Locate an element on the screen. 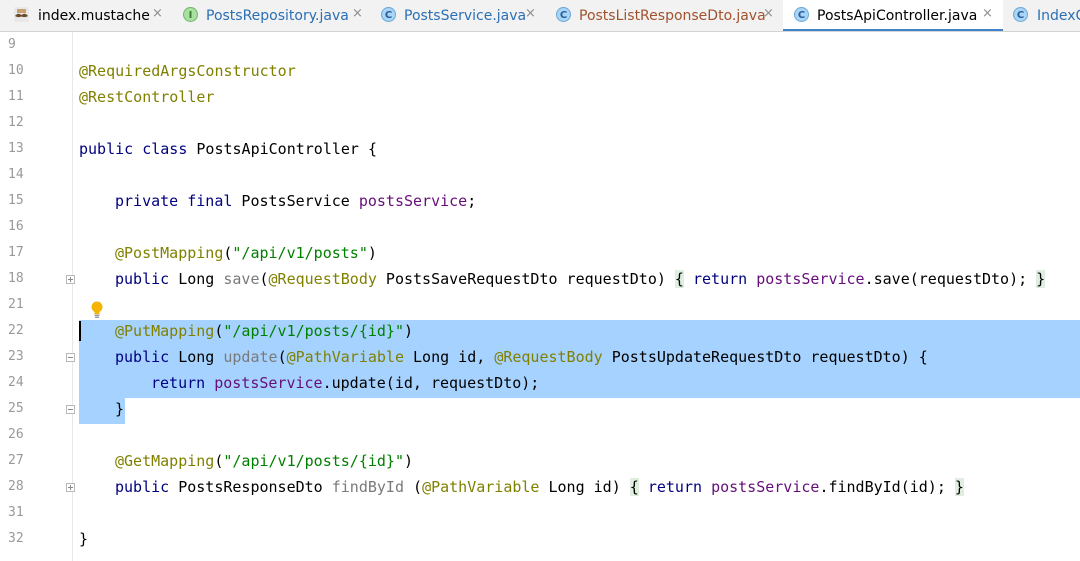 The width and height of the screenshot is (1080, 561). line-number: 31 is located at coordinates (16, 512).